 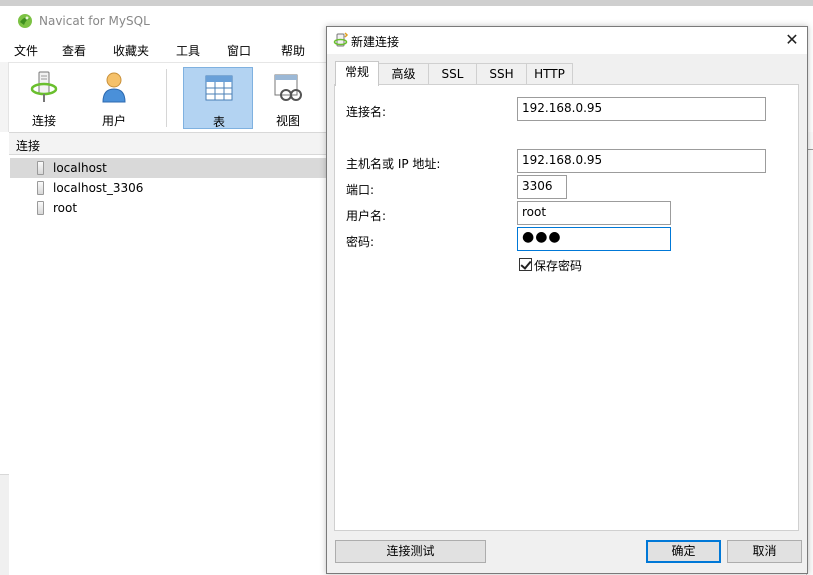 I want to click on navicat-logo-icon, so click(x=25, y=21).